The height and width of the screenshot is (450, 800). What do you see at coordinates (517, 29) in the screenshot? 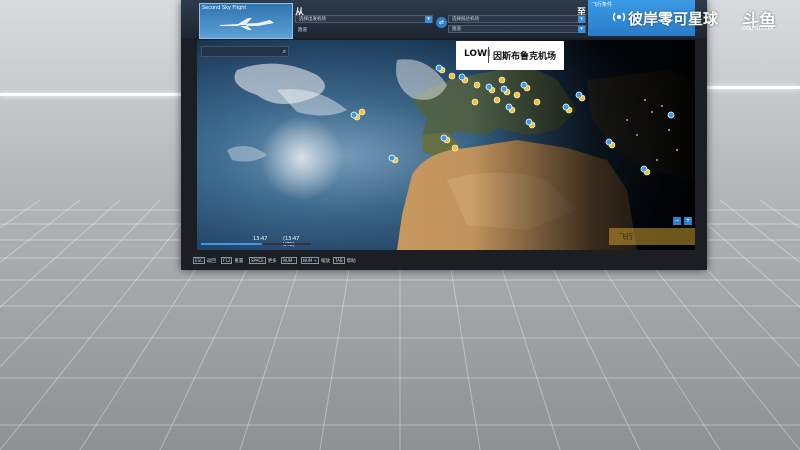
I see `destination-runway-select: 跑道 ▾` at bounding box center [517, 29].